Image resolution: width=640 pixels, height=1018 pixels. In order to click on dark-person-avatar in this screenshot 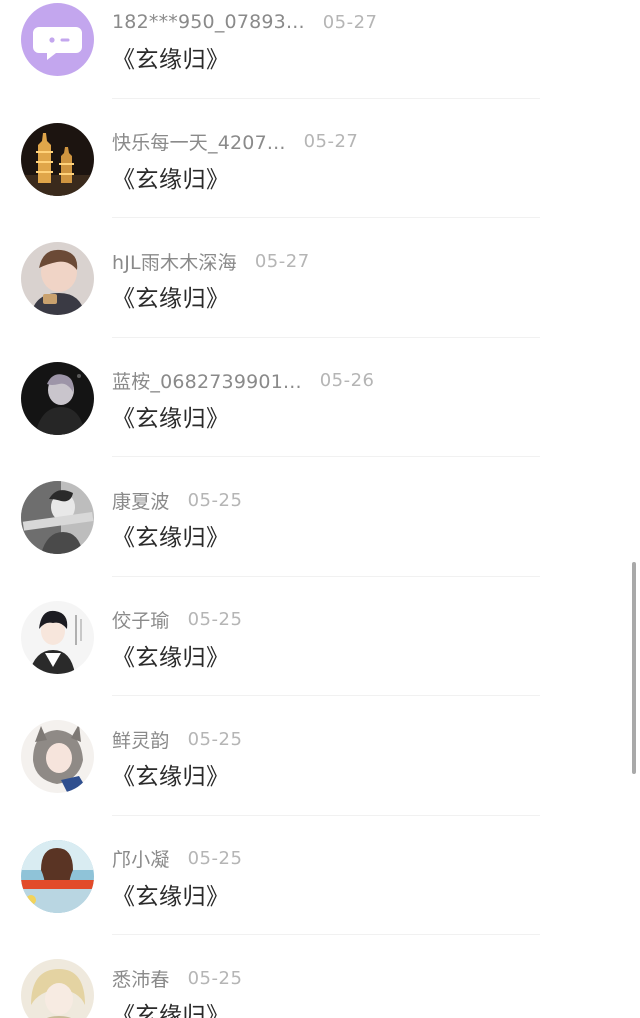, I will do `click(57, 398)`.